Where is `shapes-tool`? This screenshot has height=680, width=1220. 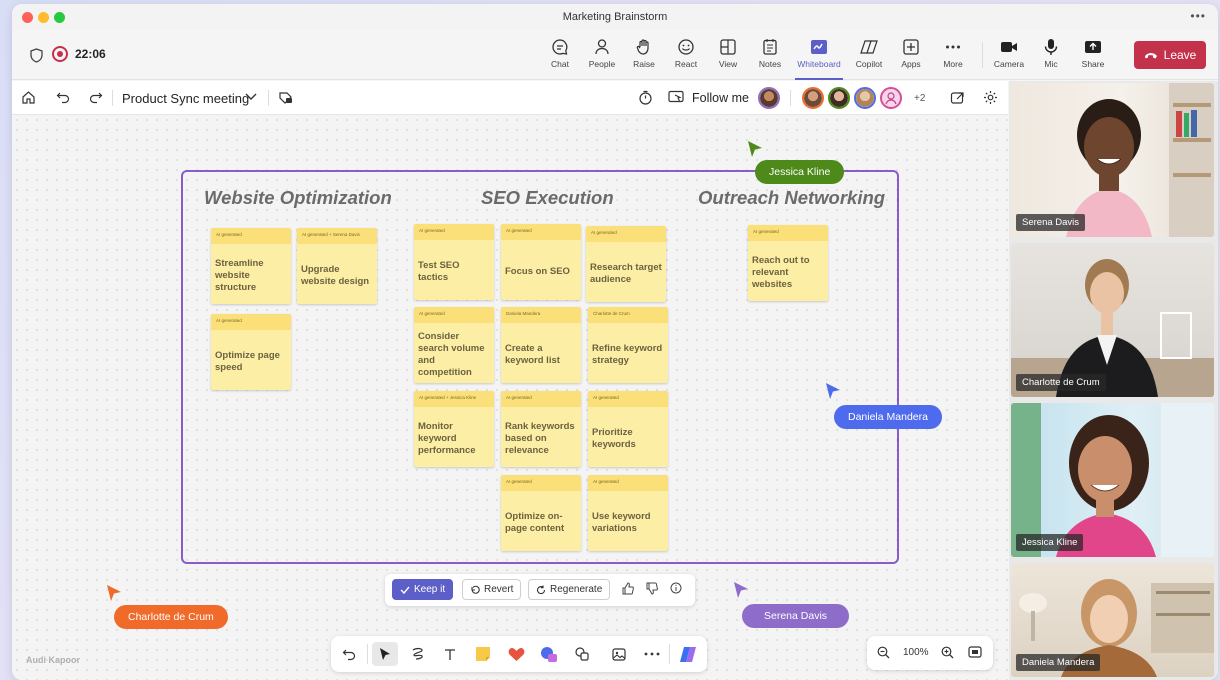
shapes-tool is located at coordinates (549, 654).